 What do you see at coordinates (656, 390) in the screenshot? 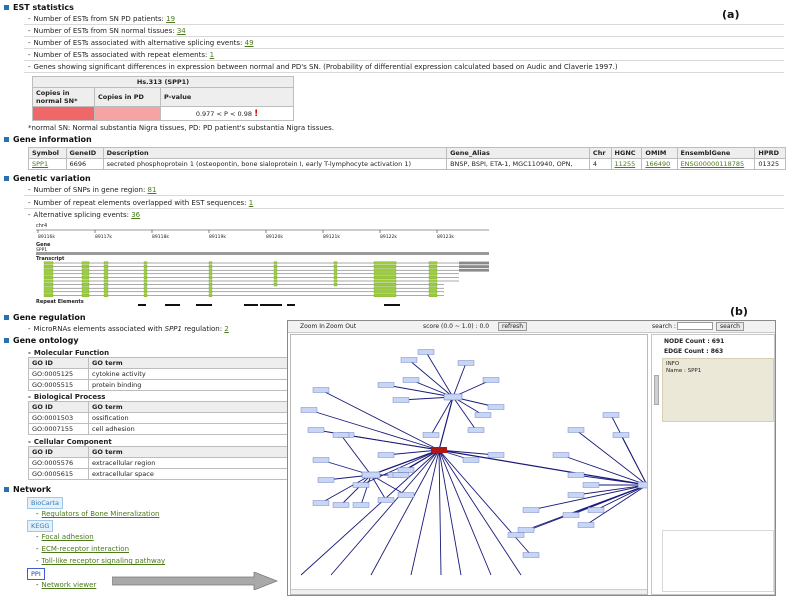
I see `side-scroll-thumb` at bounding box center [656, 390].